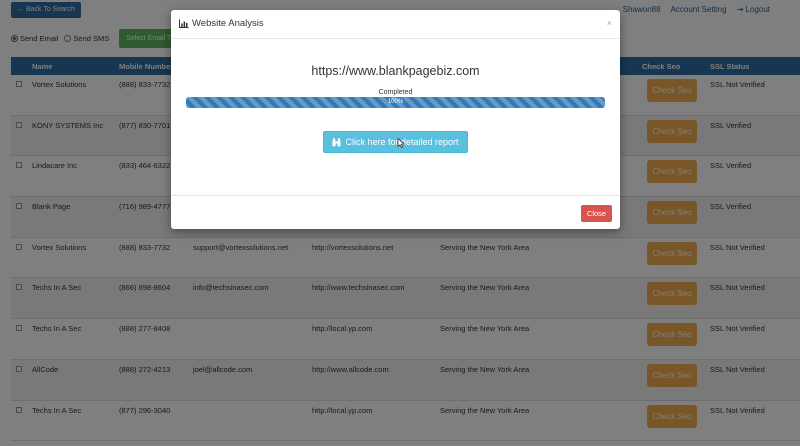 The width and height of the screenshot is (800, 446). I want to click on bar-chart-icon, so click(184, 23).